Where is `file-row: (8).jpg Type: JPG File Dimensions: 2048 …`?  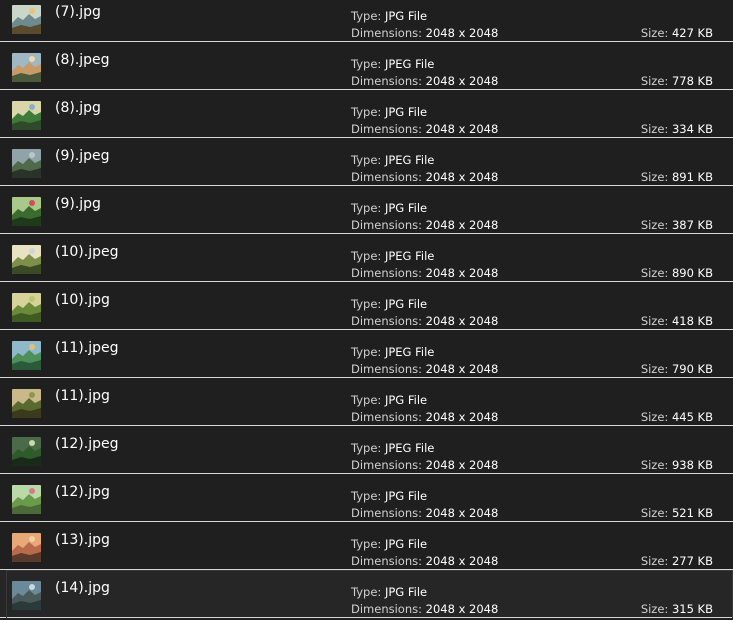 file-row: (8).jpg Type: JPG File Dimensions: 2048 … is located at coordinates (366, 114).